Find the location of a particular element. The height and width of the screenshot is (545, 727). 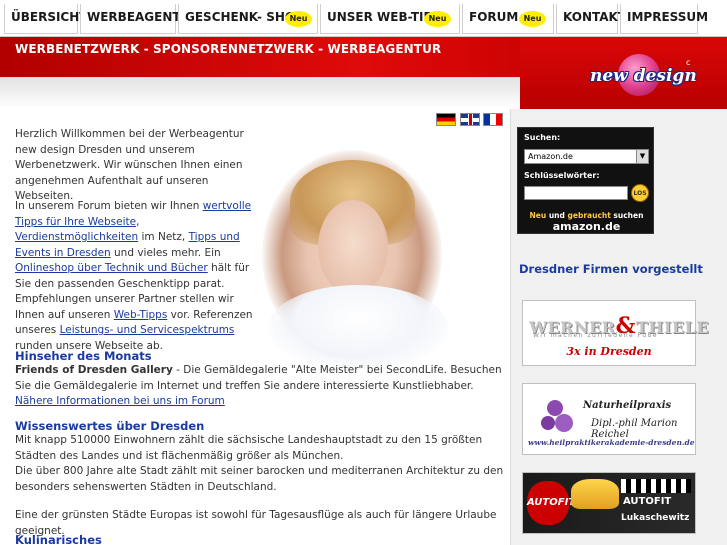

nav-impressum: IMPRESSUM is located at coordinates (664, 19).